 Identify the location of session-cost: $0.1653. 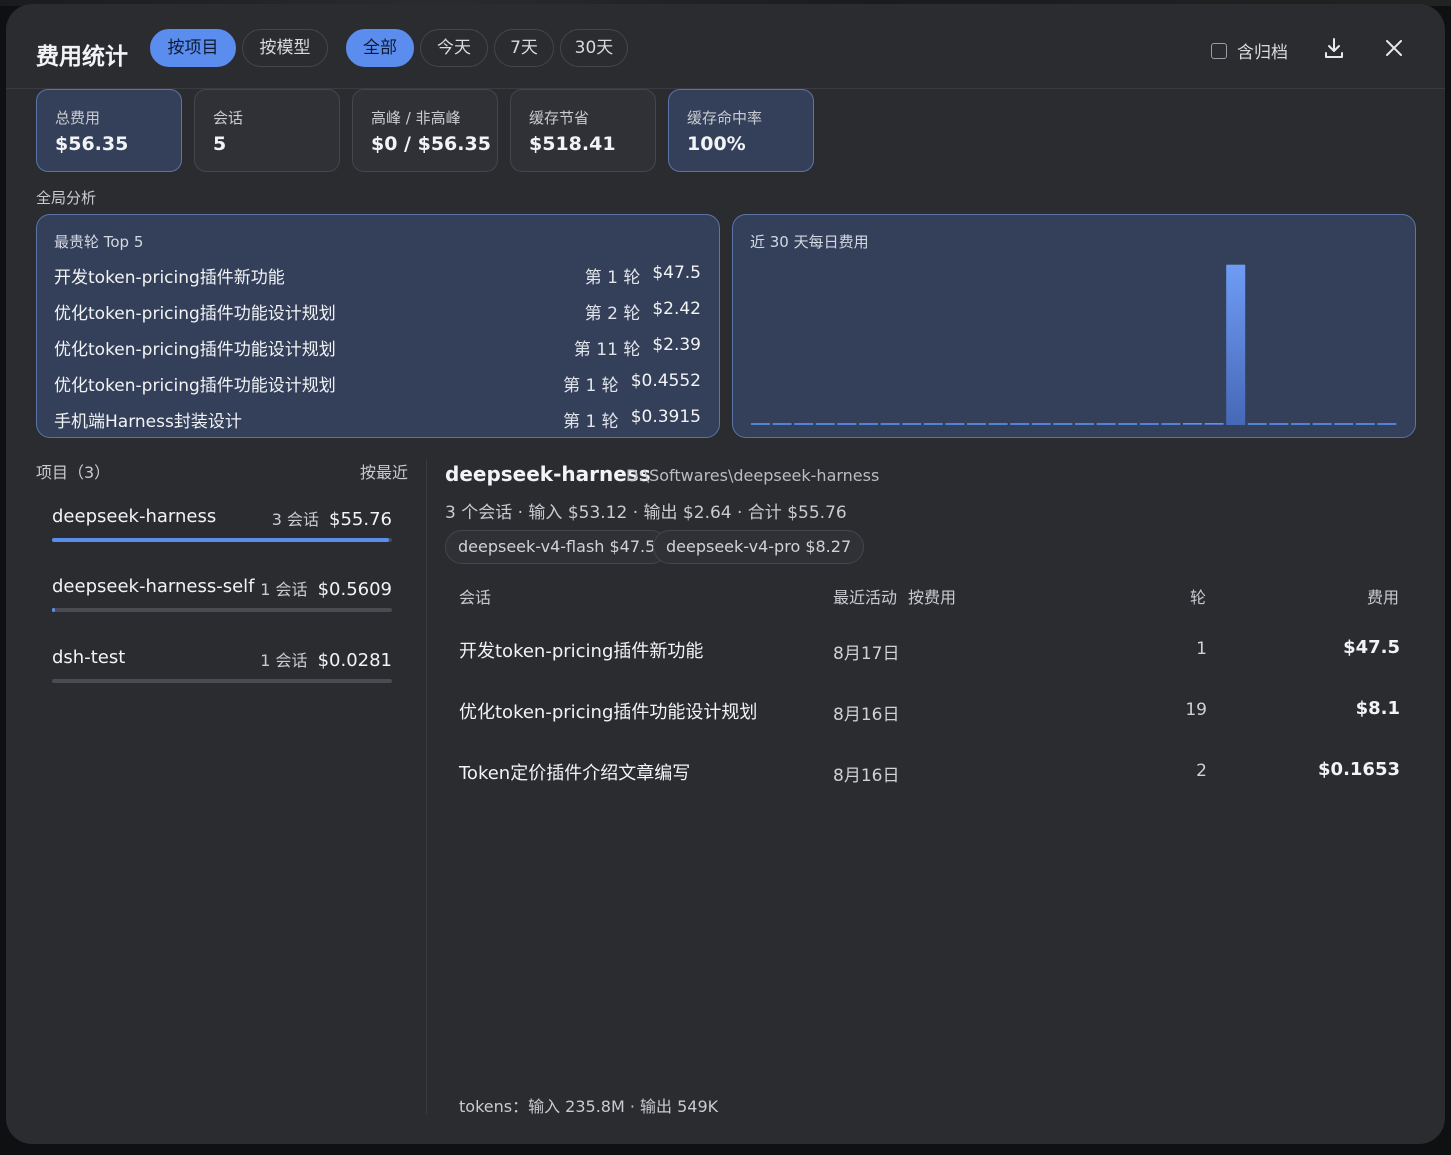
(1359, 769).